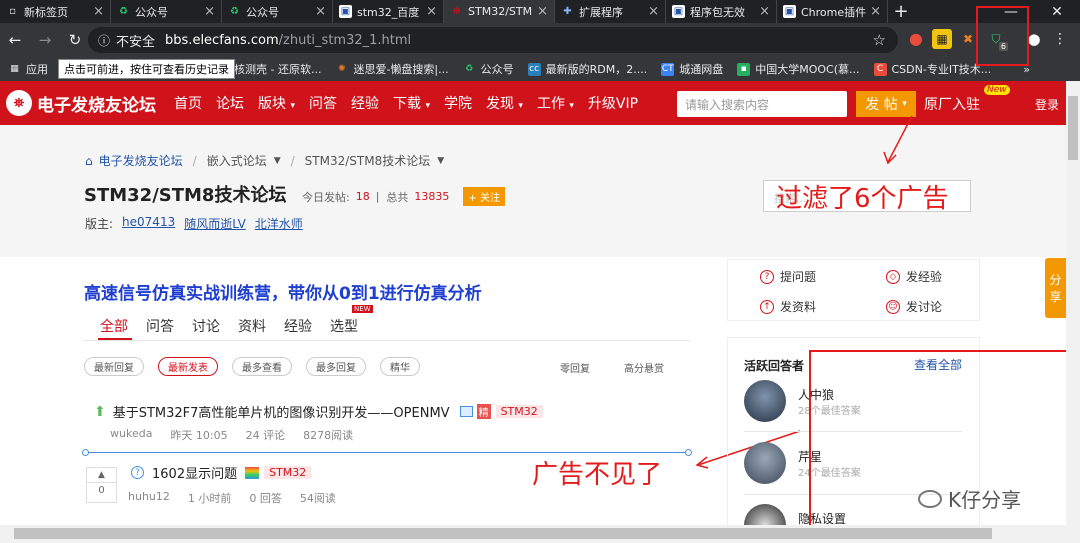  I want to click on pinned-arrow-icon: ⬆, so click(100, 411).